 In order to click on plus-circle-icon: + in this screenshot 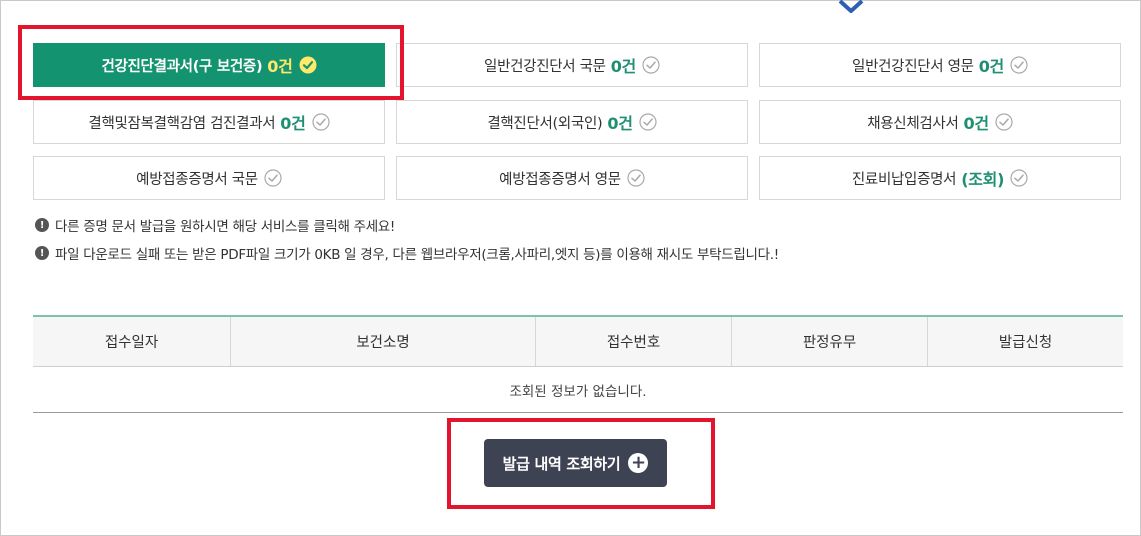, I will do `click(638, 463)`.